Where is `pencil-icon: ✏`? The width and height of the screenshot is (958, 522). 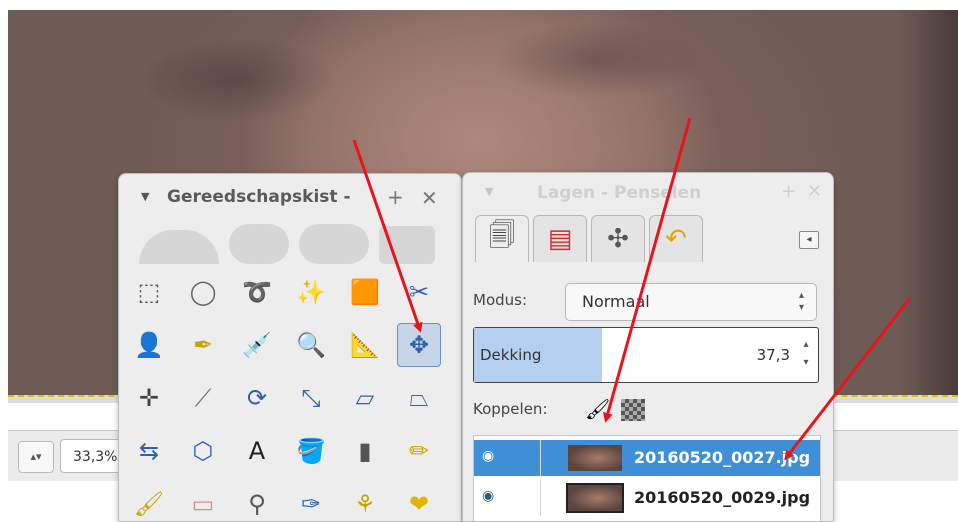
pencil-icon: ✏ is located at coordinates (419, 451).